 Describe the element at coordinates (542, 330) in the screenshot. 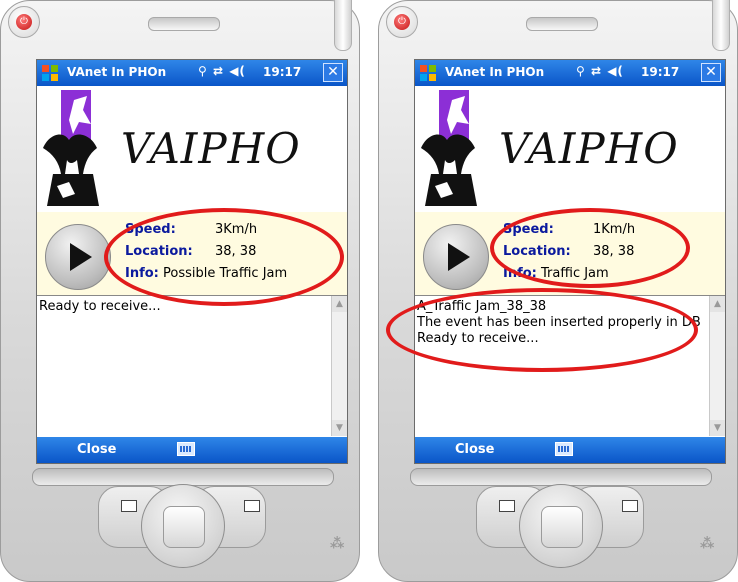

I see `highlight-ellipse-log` at that location.